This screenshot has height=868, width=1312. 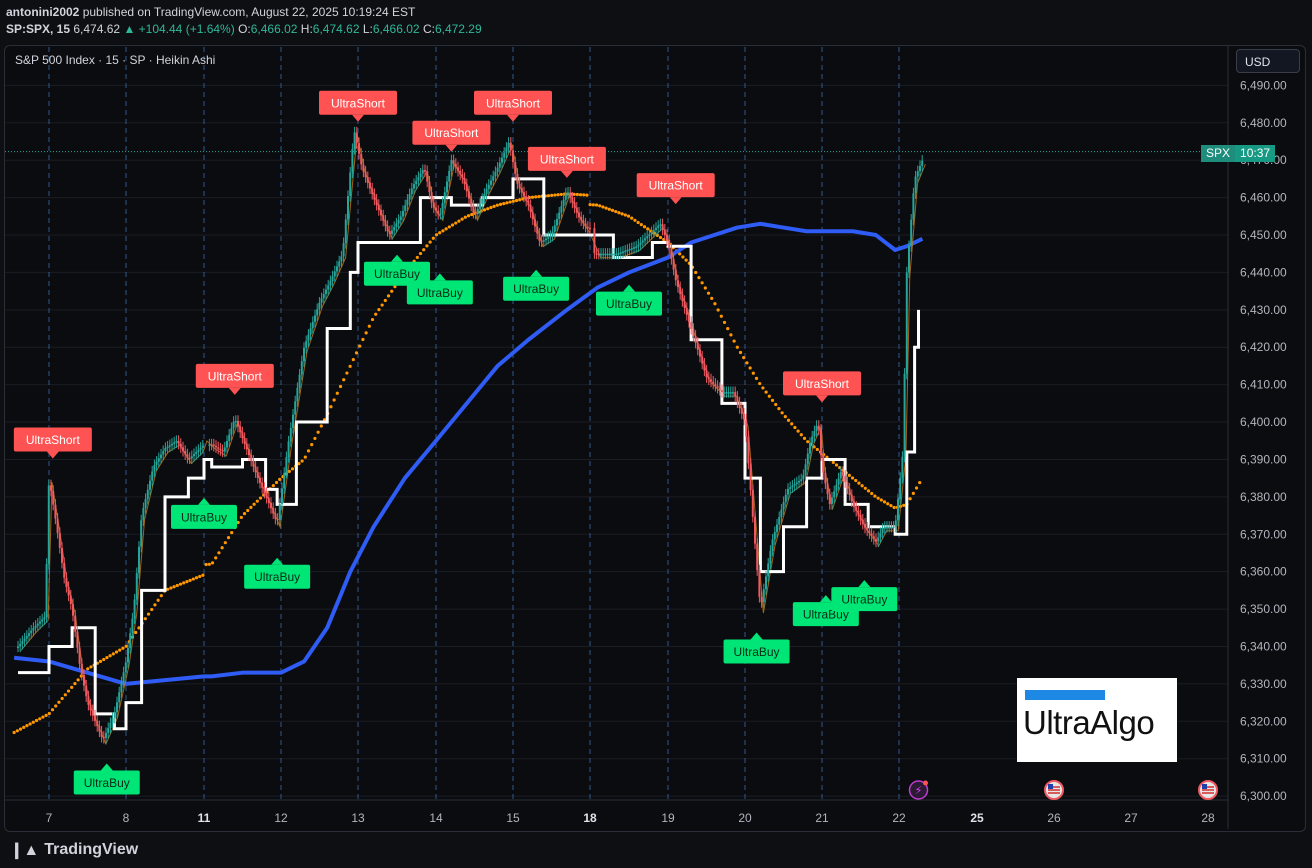 I want to click on signal-pointer, so click(x=629, y=288).